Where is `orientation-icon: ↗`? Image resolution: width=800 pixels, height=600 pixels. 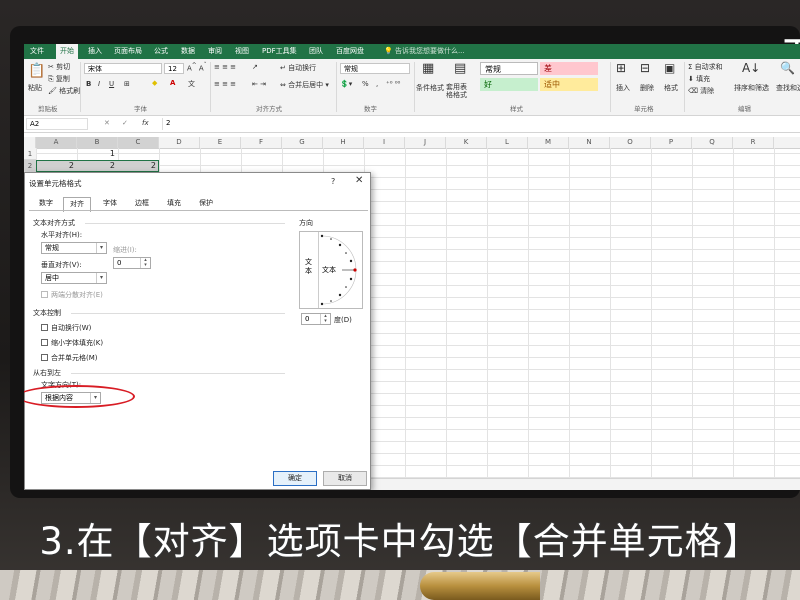
orientation-icon: ↗ is located at coordinates (255, 67).